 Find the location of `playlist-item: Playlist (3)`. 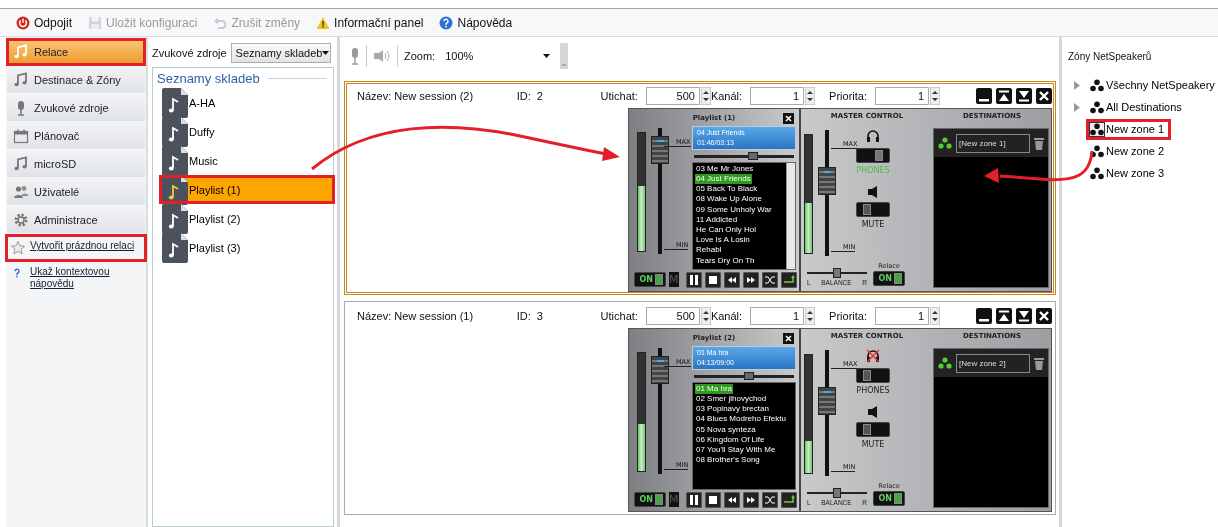

playlist-item: Playlist (3) is located at coordinates (247, 247).